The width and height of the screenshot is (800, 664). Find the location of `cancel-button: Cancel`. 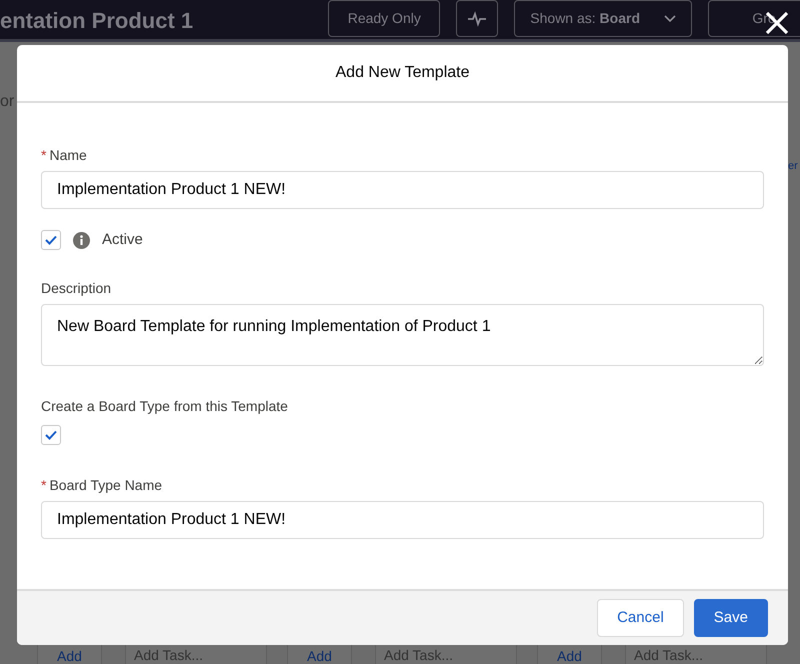

cancel-button: Cancel is located at coordinates (640, 618).